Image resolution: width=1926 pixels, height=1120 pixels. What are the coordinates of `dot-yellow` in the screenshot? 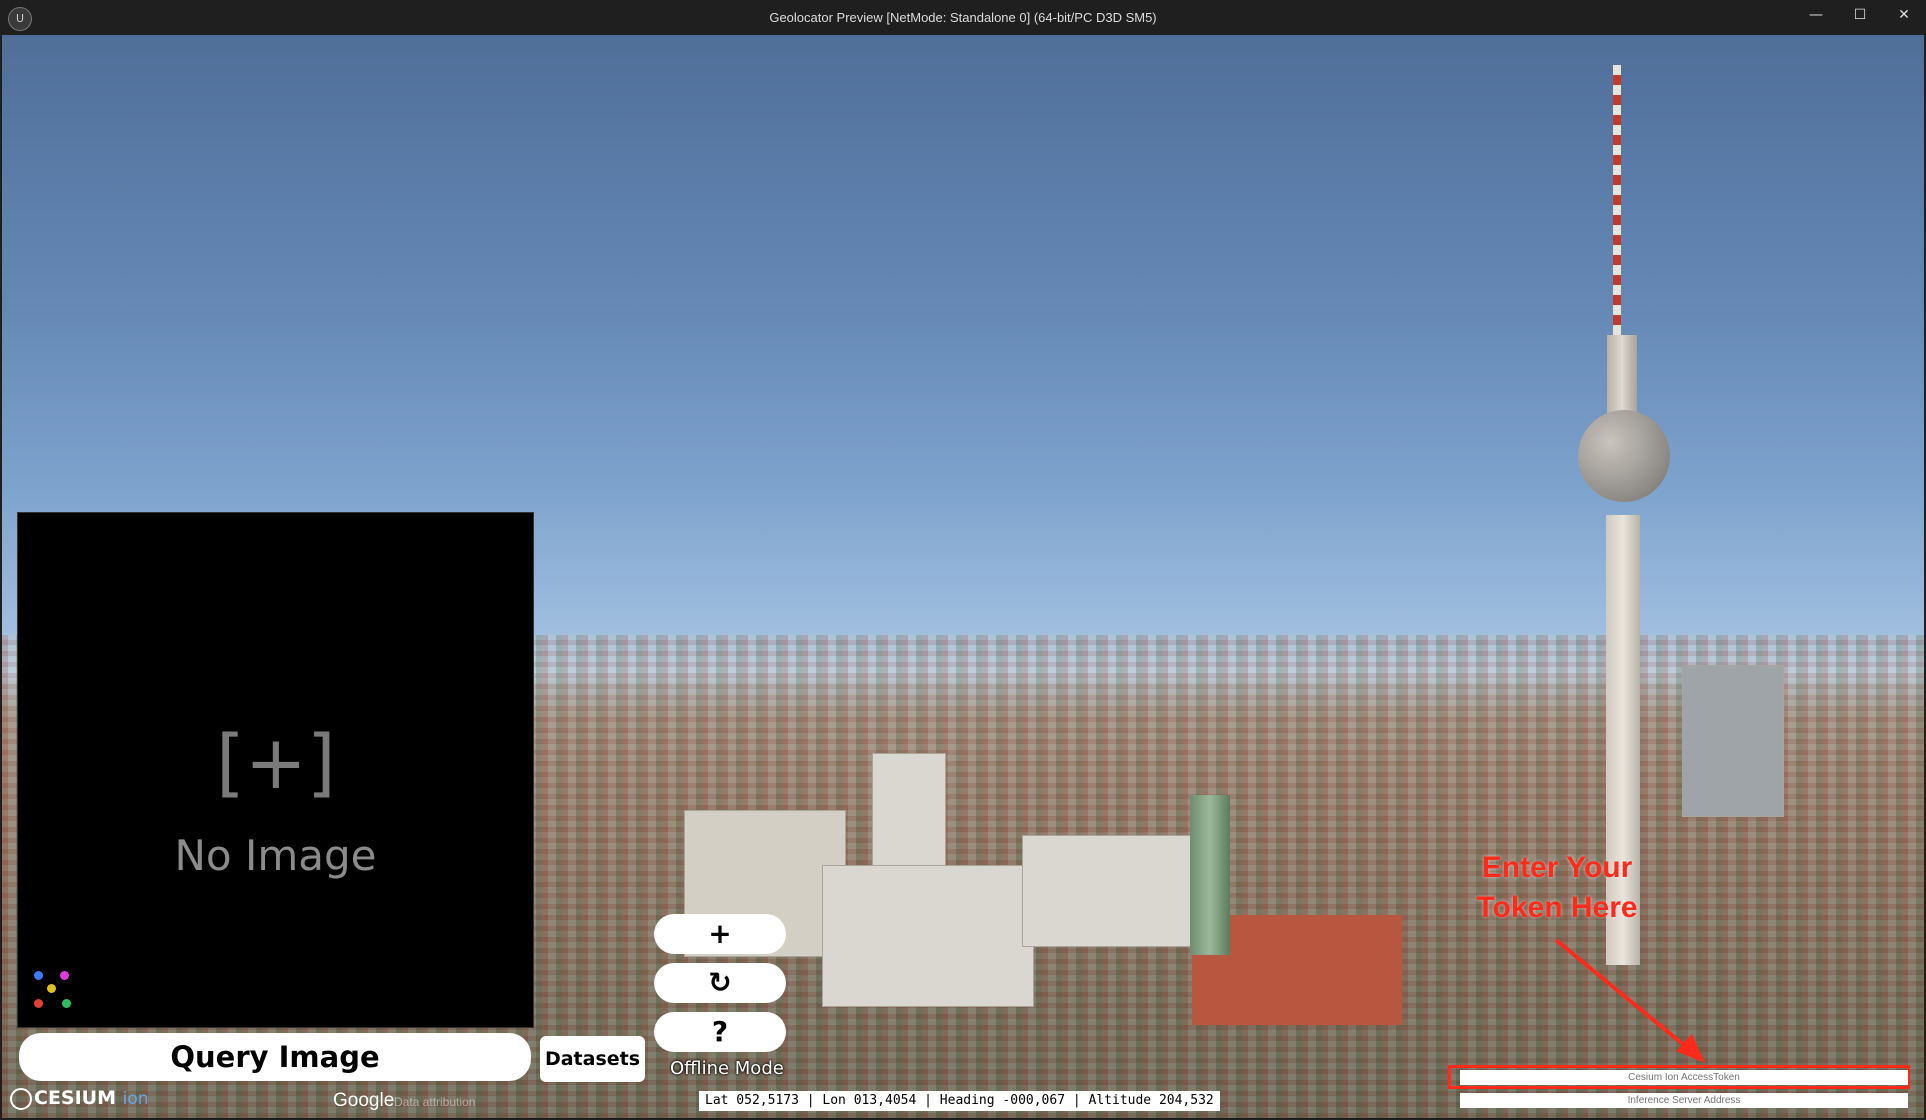 It's located at (51, 988).